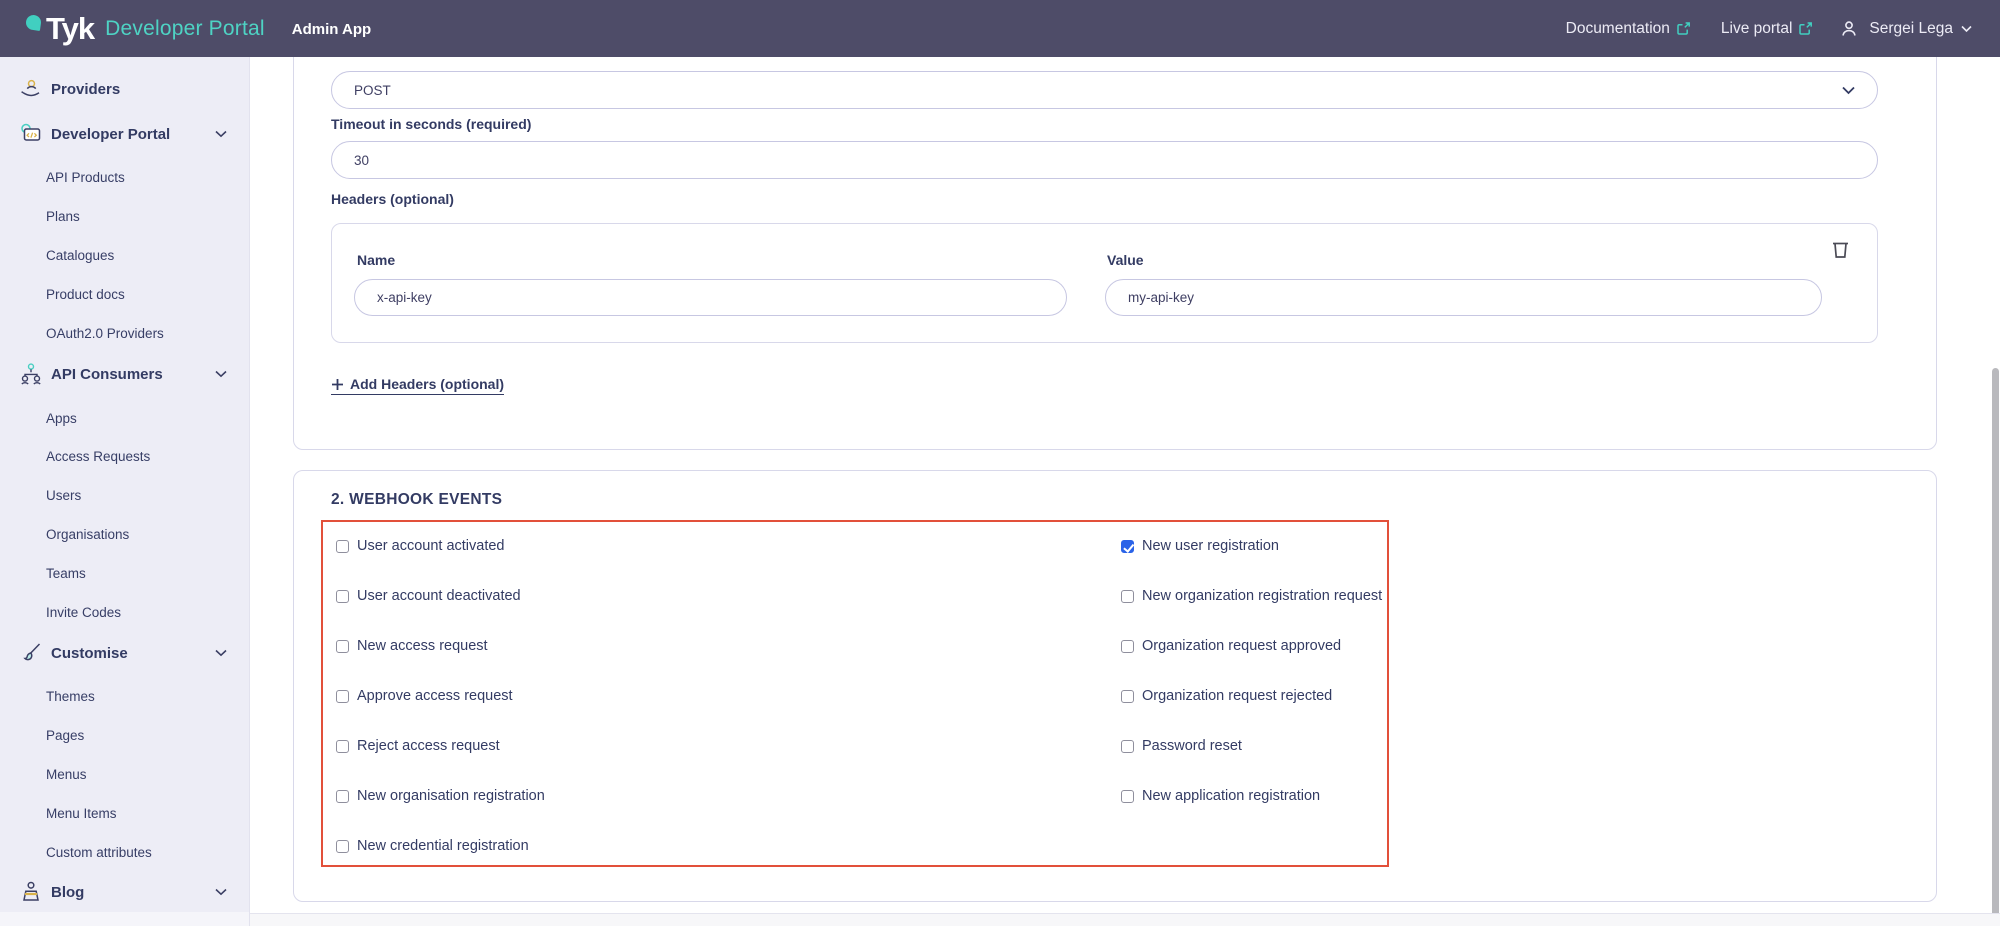 The height and width of the screenshot is (926, 2000). Describe the element at coordinates (124, 456) in the screenshot. I see `sidebar-item-access-requests: Access Requests` at that location.